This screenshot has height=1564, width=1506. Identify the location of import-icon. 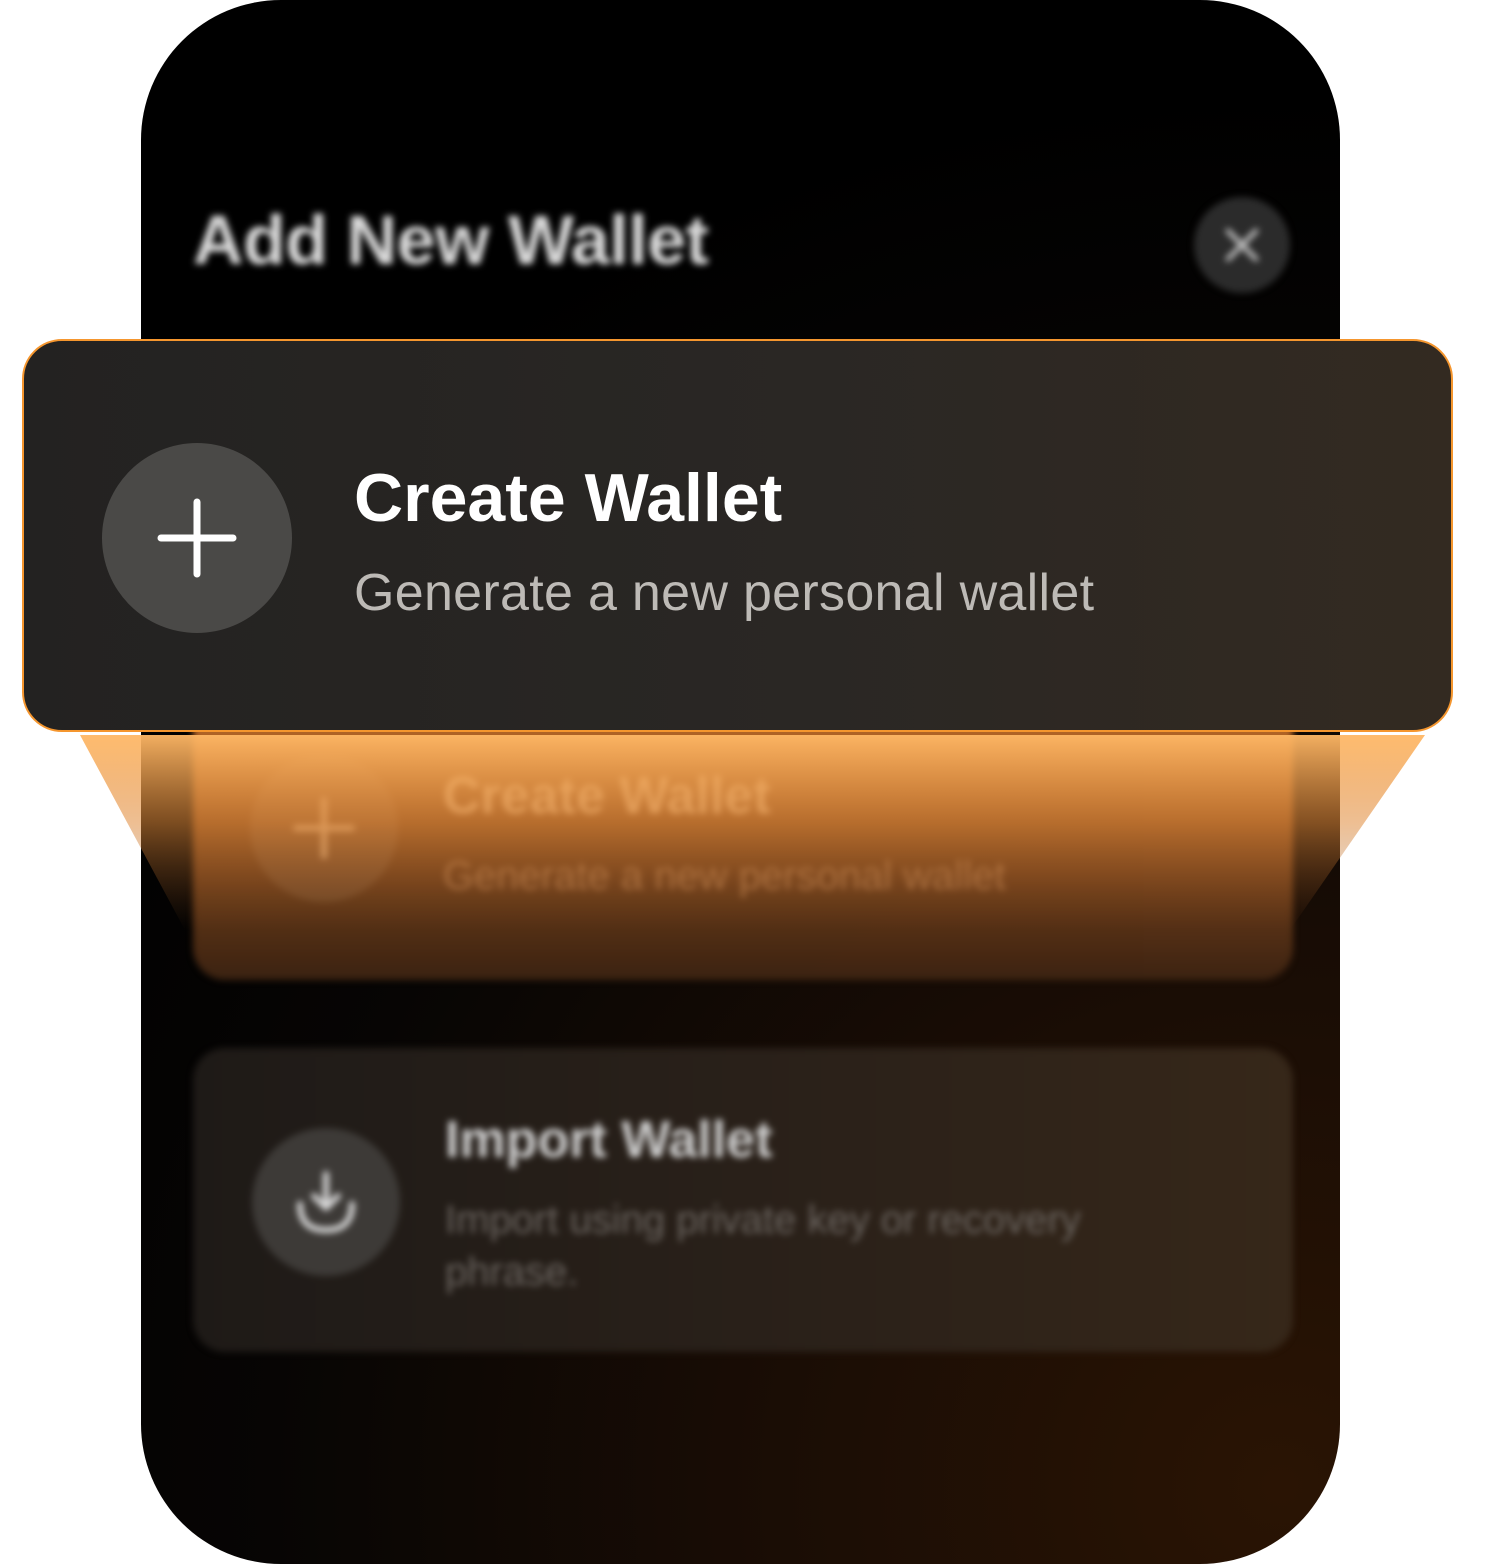
(326, 1202).